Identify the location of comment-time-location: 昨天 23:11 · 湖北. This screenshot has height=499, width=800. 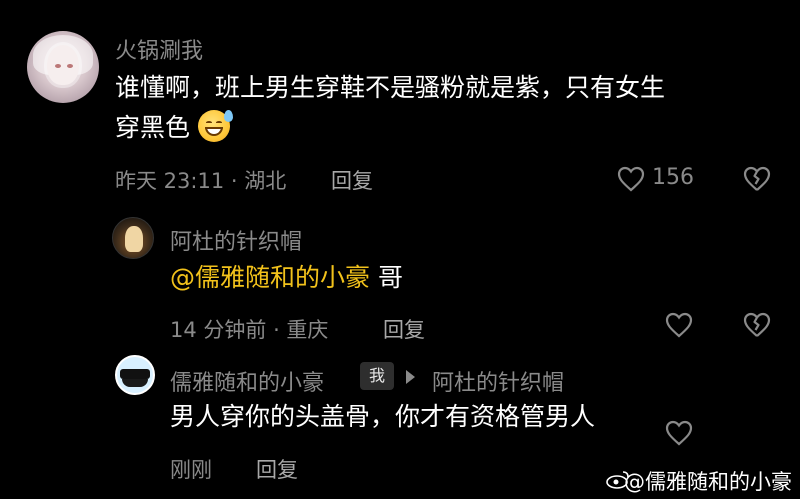
(201, 181).